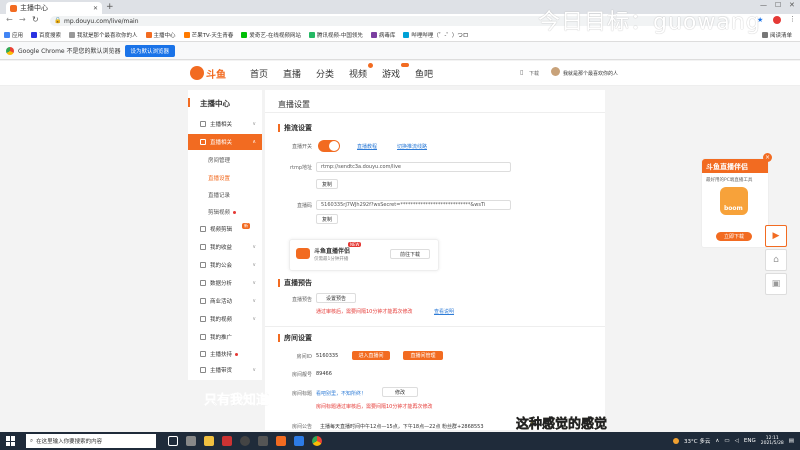 Image resolution: width=800 pixels, height=450 pixels. Describe the element at coordinates (776, 236) in the screenshot. I see `play-side-icon: ▶` at that location.